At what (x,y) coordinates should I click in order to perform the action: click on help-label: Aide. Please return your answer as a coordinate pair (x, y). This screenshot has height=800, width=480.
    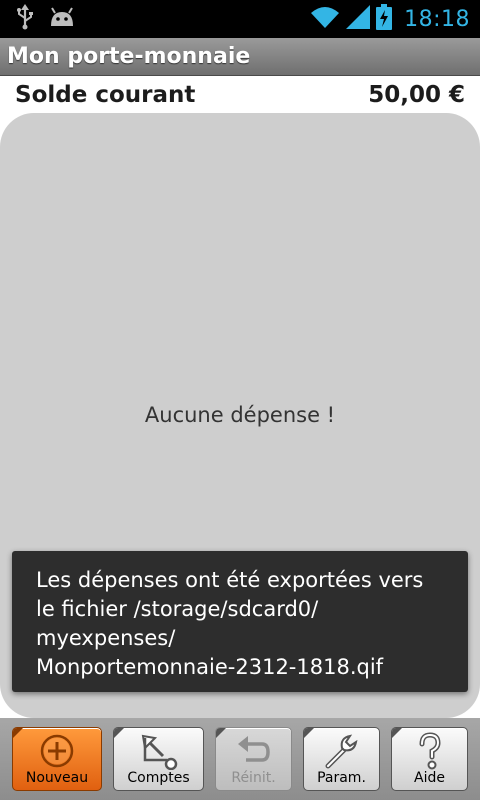
    Looking at the image, I should click on (429, 778).